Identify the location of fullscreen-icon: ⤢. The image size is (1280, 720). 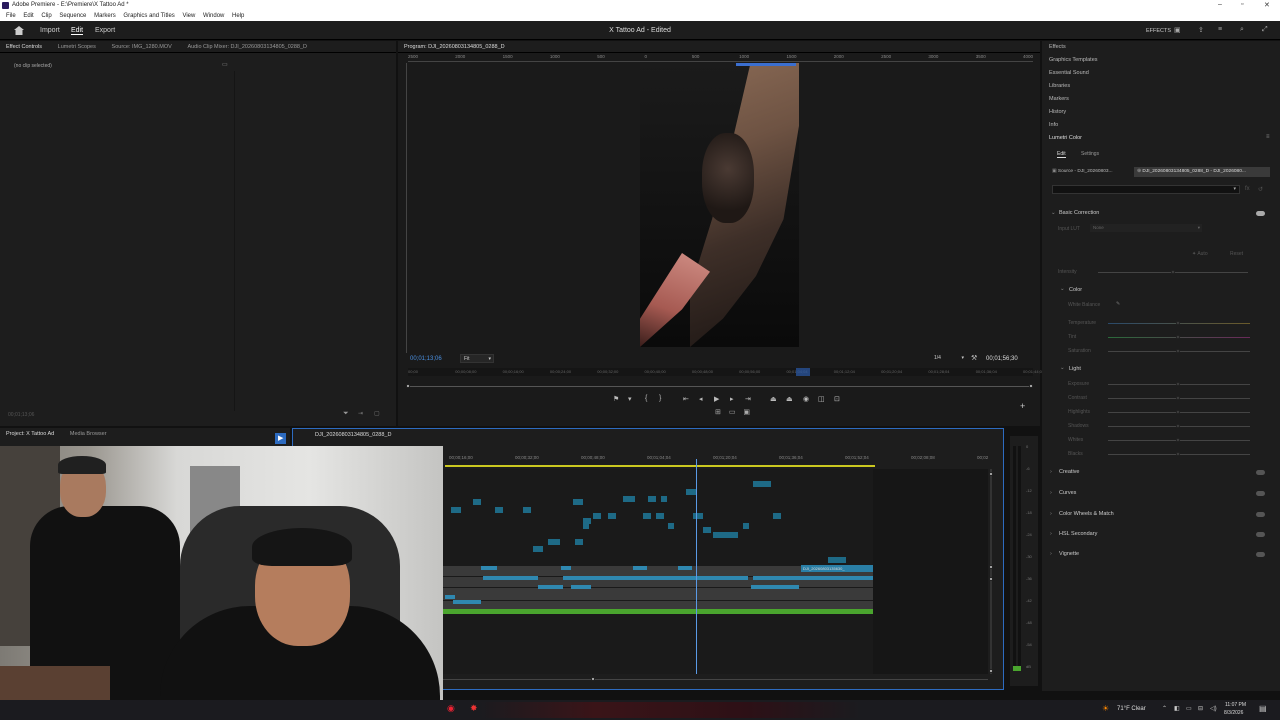
(1265, 30).